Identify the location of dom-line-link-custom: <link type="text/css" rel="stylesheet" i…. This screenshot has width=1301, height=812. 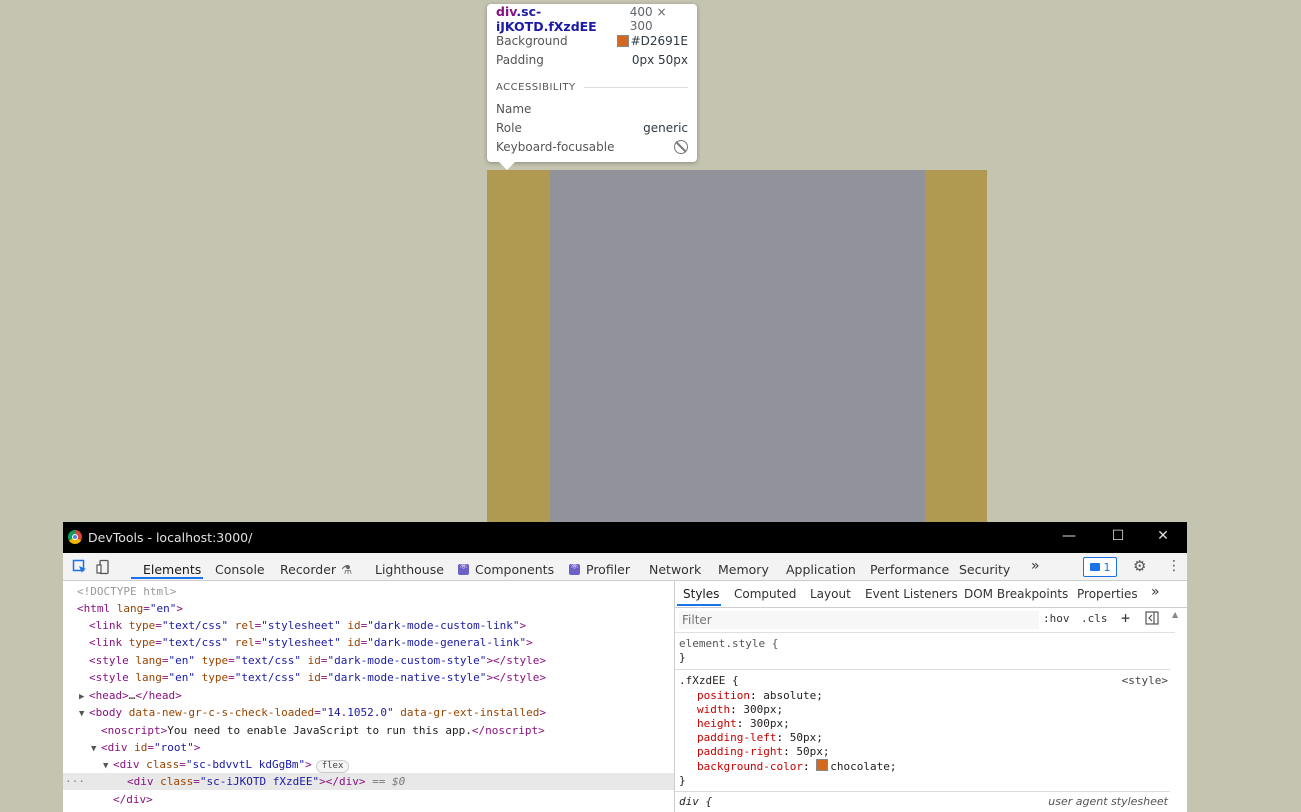
(307, 625).